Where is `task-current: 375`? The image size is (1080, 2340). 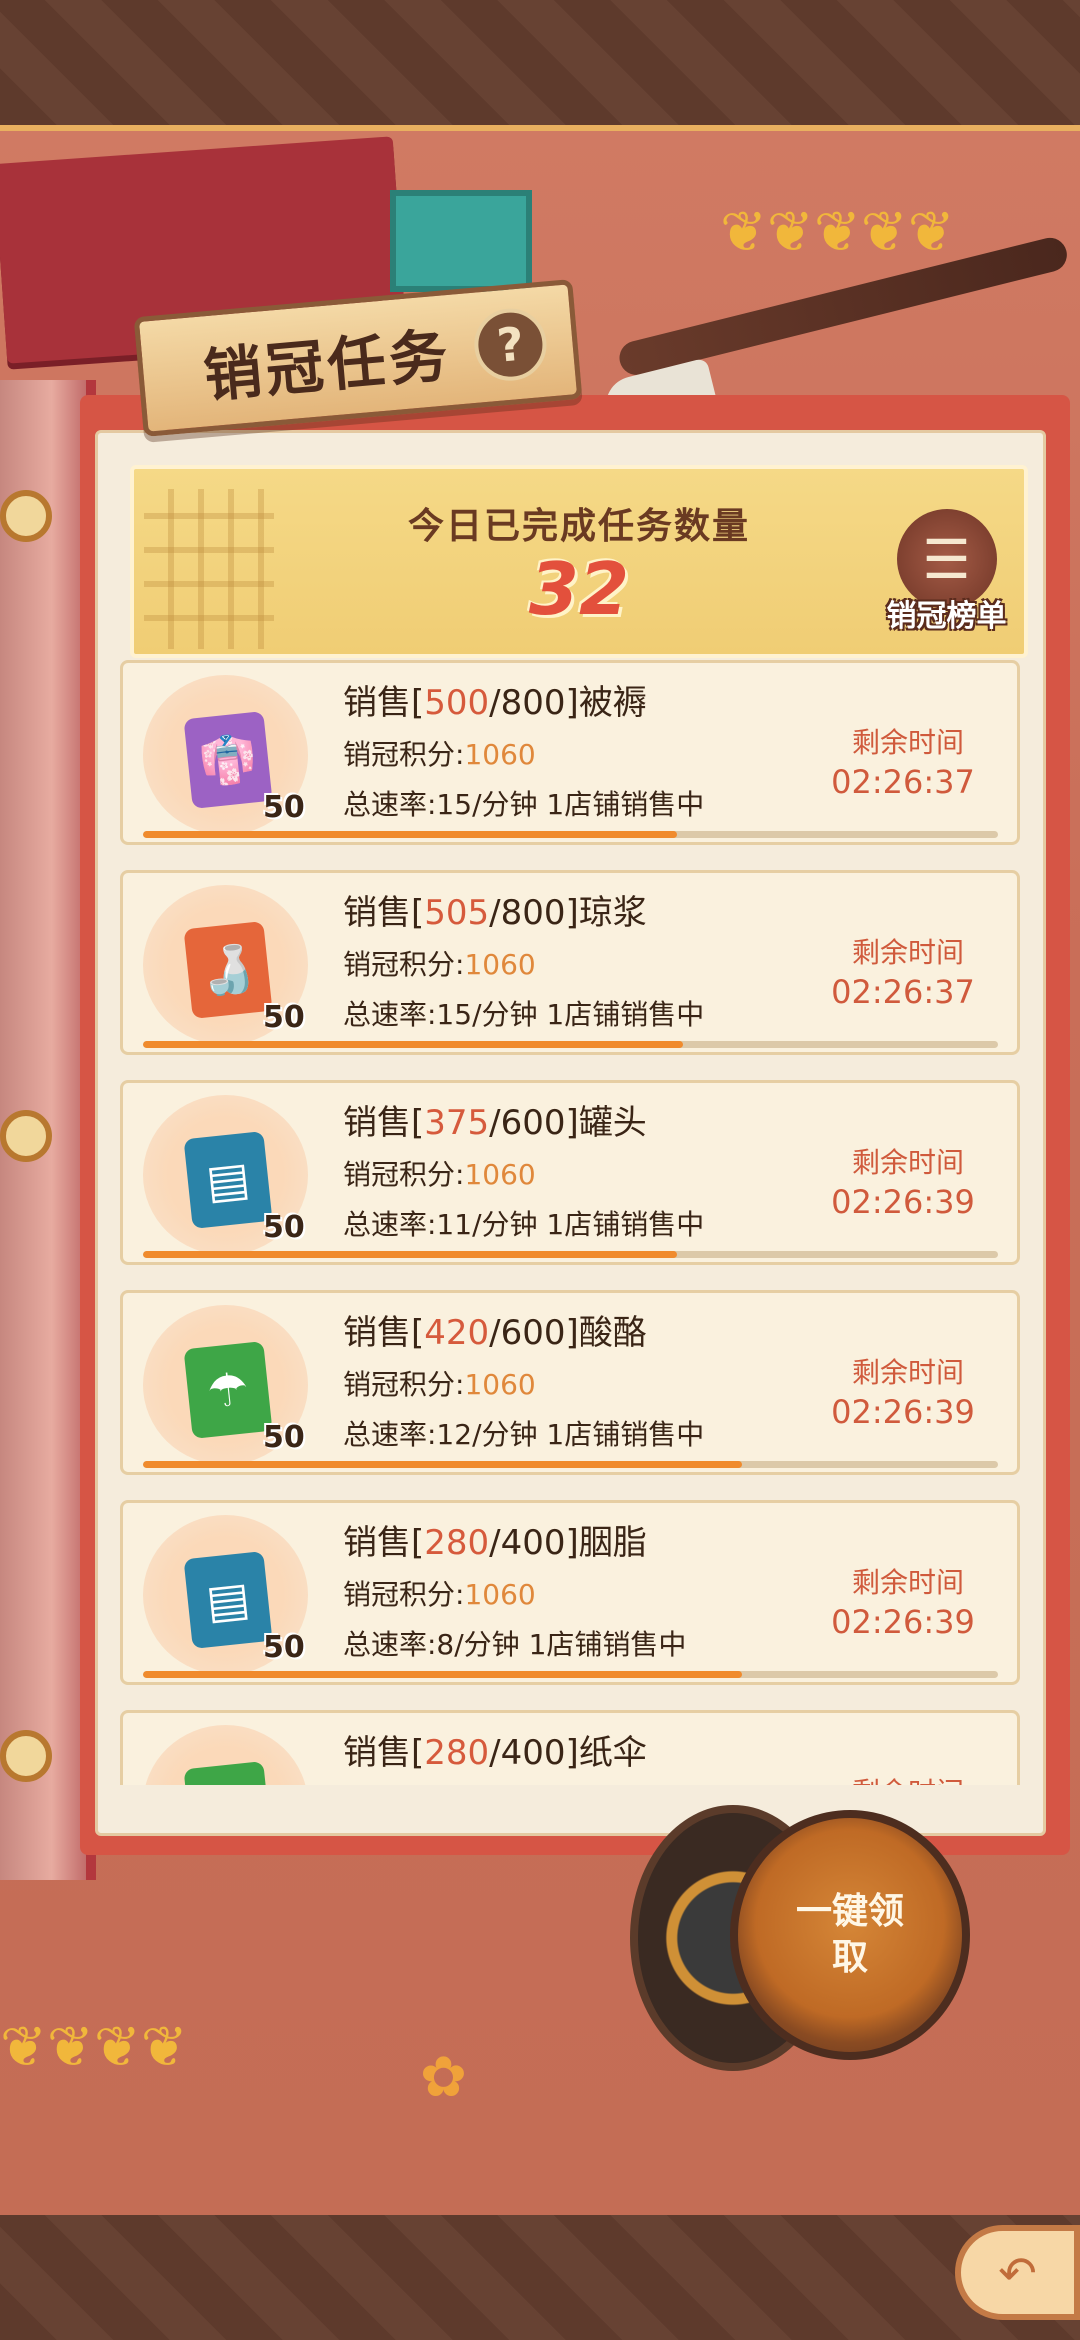
task-current: 375 is located at coordinates (457, 1123).